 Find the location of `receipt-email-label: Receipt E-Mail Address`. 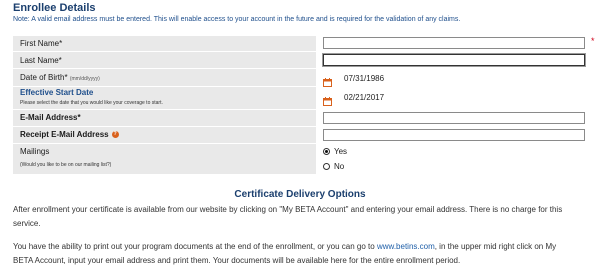

receipt-email-label: Receipt E-Mail Address is located at coordinates (64, 134).